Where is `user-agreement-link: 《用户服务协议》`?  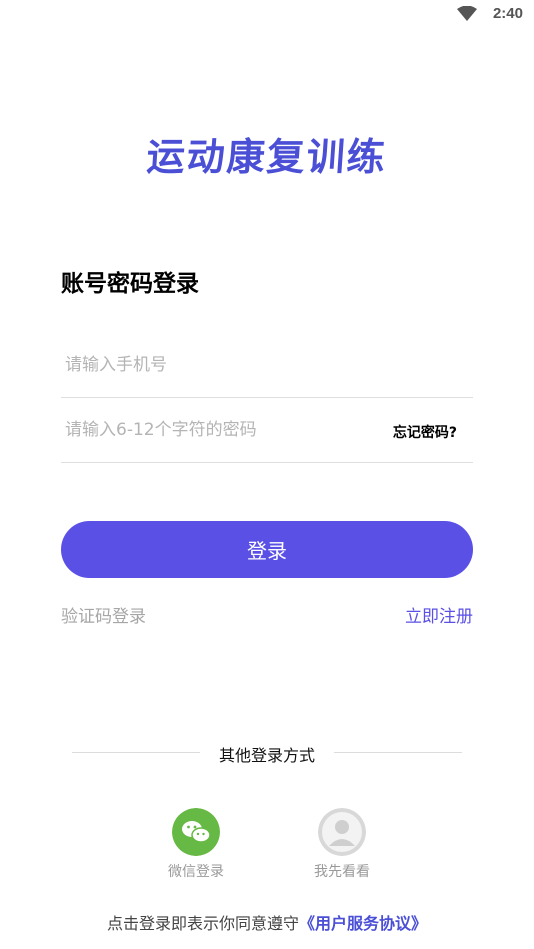
user-agreement-link: 《用户服务协议》 is located at coordinates (363, 923).